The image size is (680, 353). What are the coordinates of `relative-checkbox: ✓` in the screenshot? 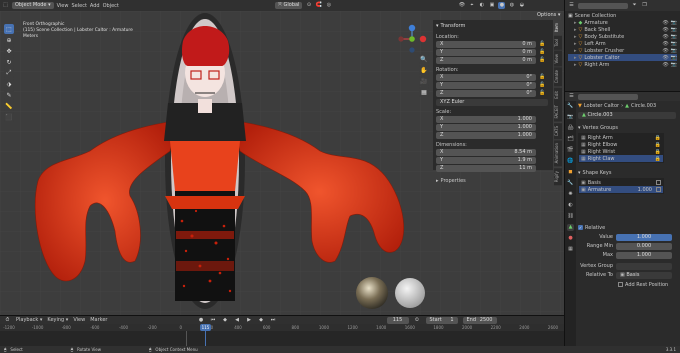 It's located at (580, 227).